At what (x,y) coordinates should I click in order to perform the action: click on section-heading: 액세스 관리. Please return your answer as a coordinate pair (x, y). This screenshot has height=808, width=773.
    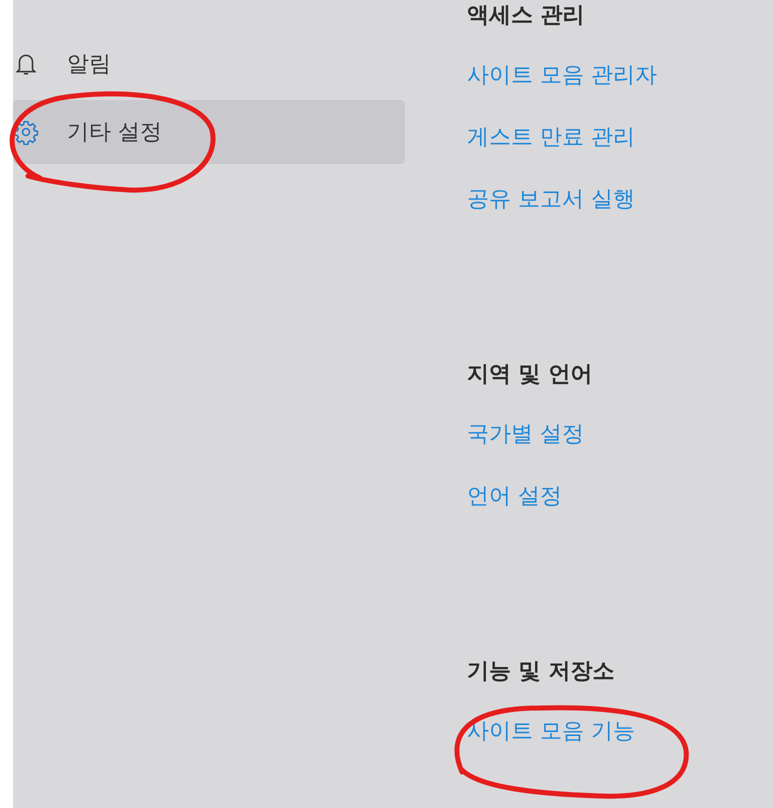
    Looking at the image, I should click on (526, 16).